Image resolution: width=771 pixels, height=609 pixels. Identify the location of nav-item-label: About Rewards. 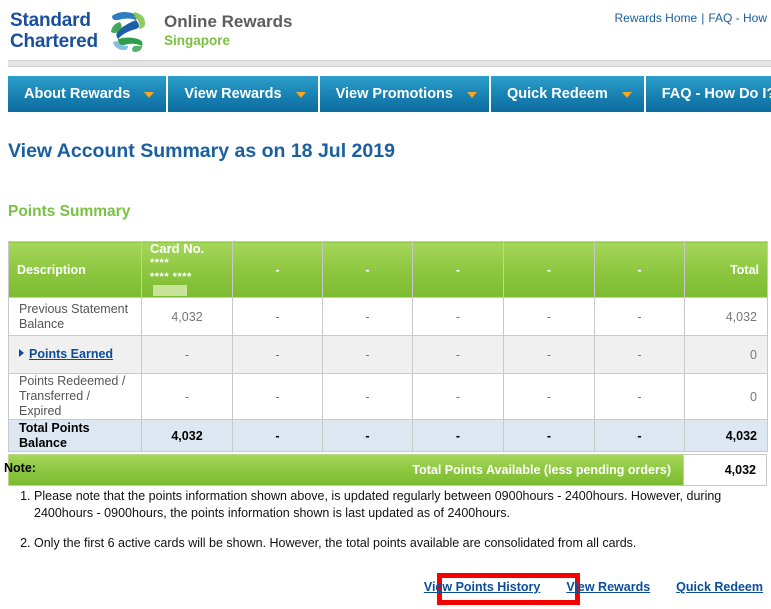
(77, 94).